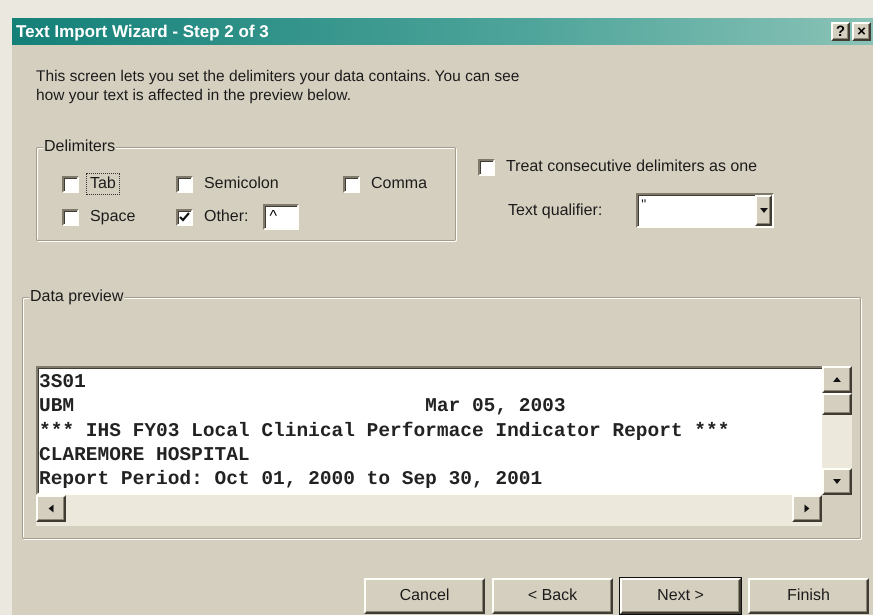  Describe the element at coordinates (424, 596) in the screenshot. I see `wizard-button: Cancel` at that location.